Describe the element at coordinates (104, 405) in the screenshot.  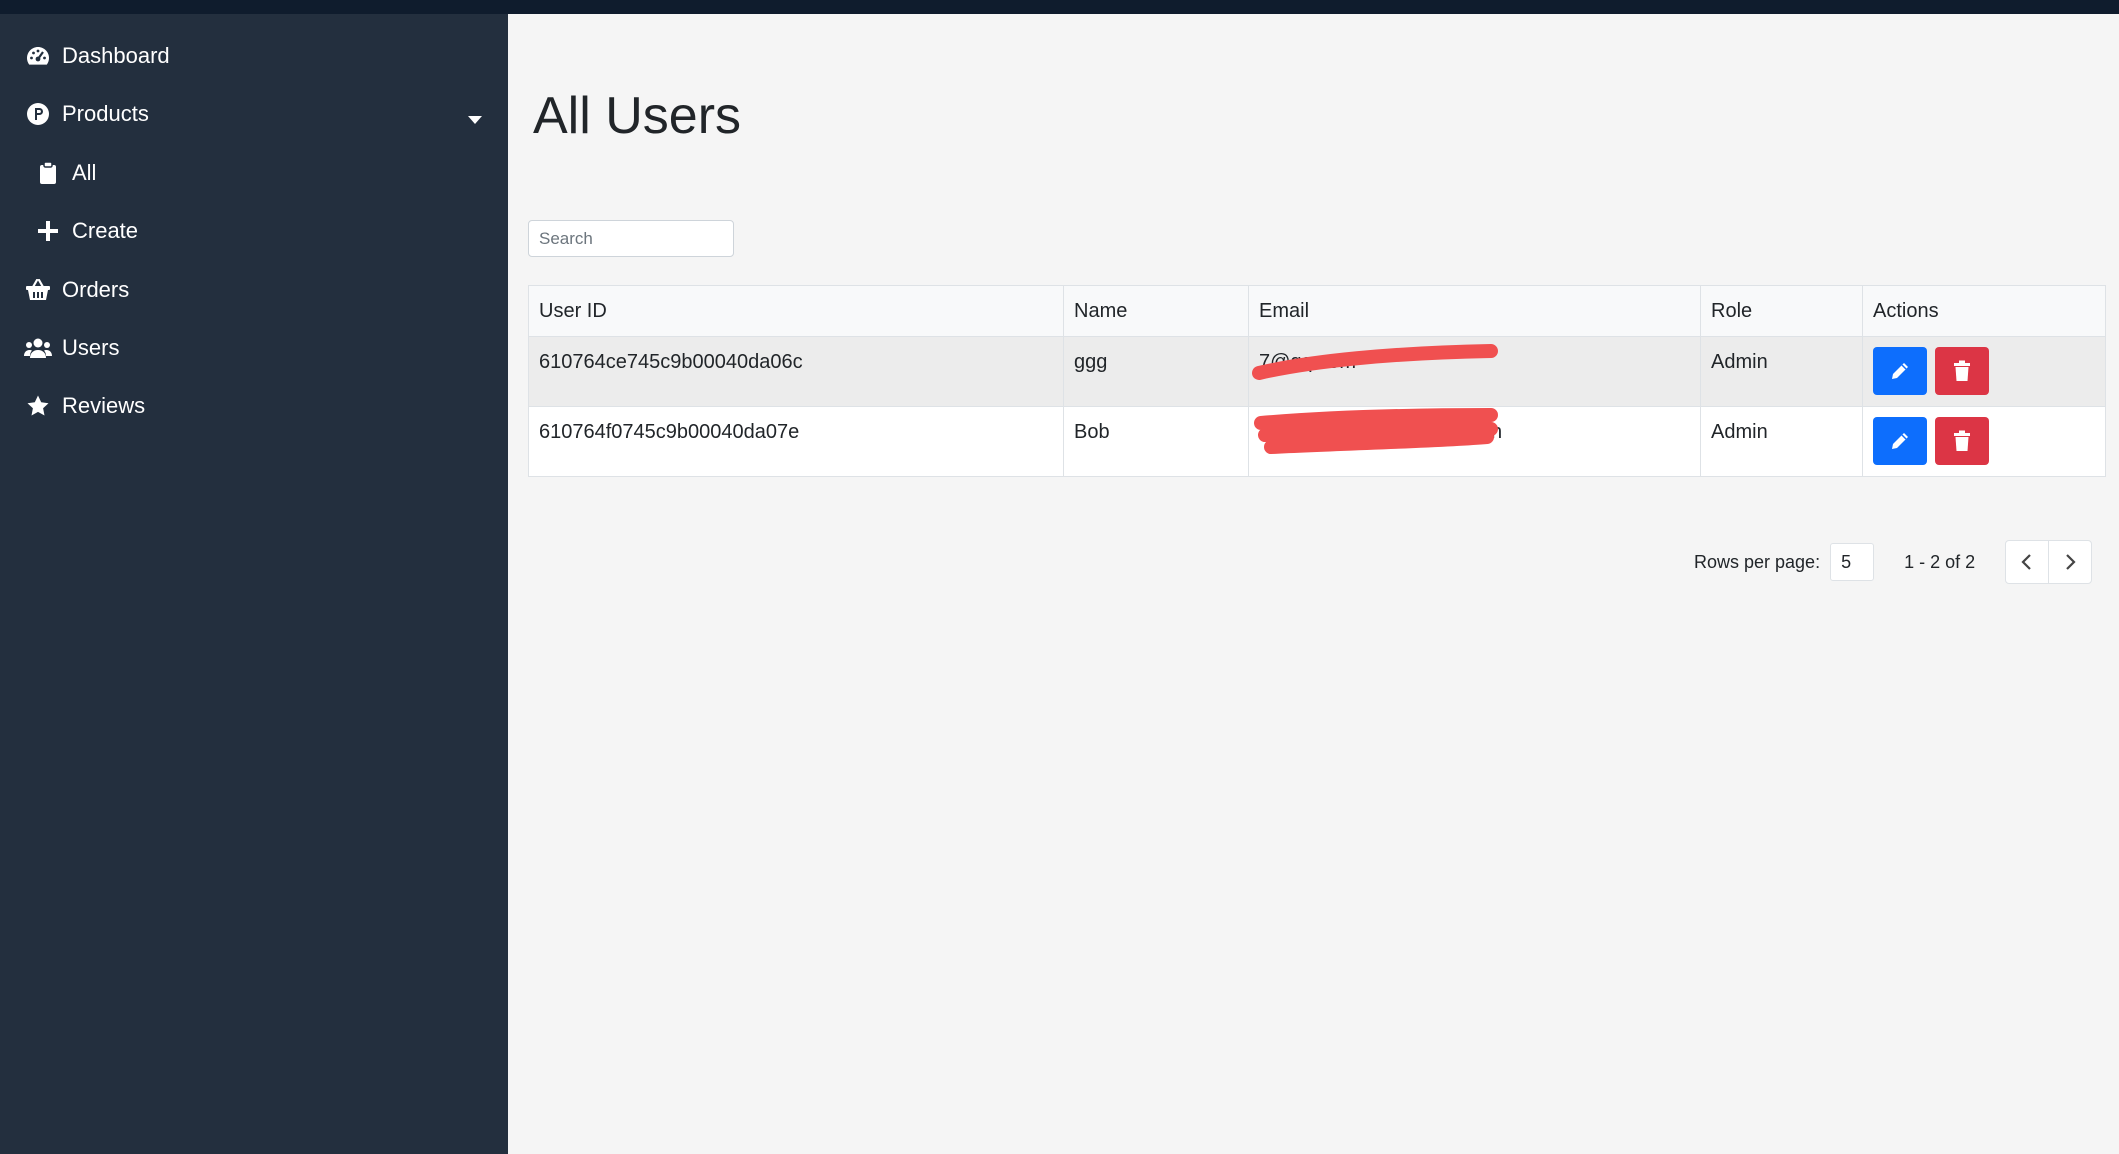
I see `sidebar-item-label: Reviews` at that location.